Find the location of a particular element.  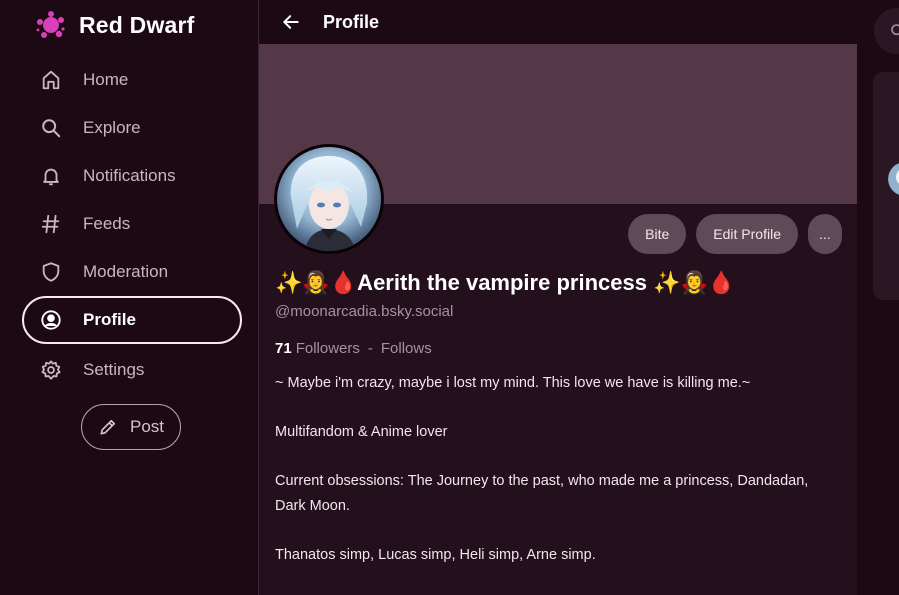

post-label: Post is located at coordinates (147, 426).